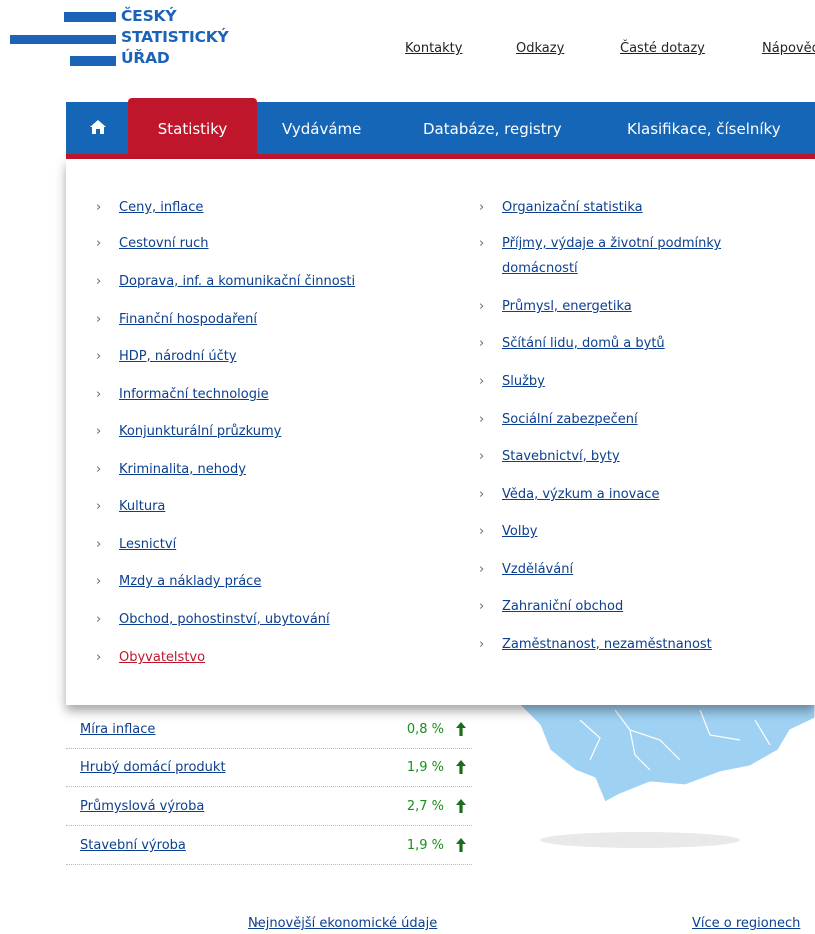 This screenshot has height=934, width=815. What do you see at coordinates (549, 456) in the screenshot?
I see `menu-item: › Stavebnictví, byty` at bounding box center [549, 456].